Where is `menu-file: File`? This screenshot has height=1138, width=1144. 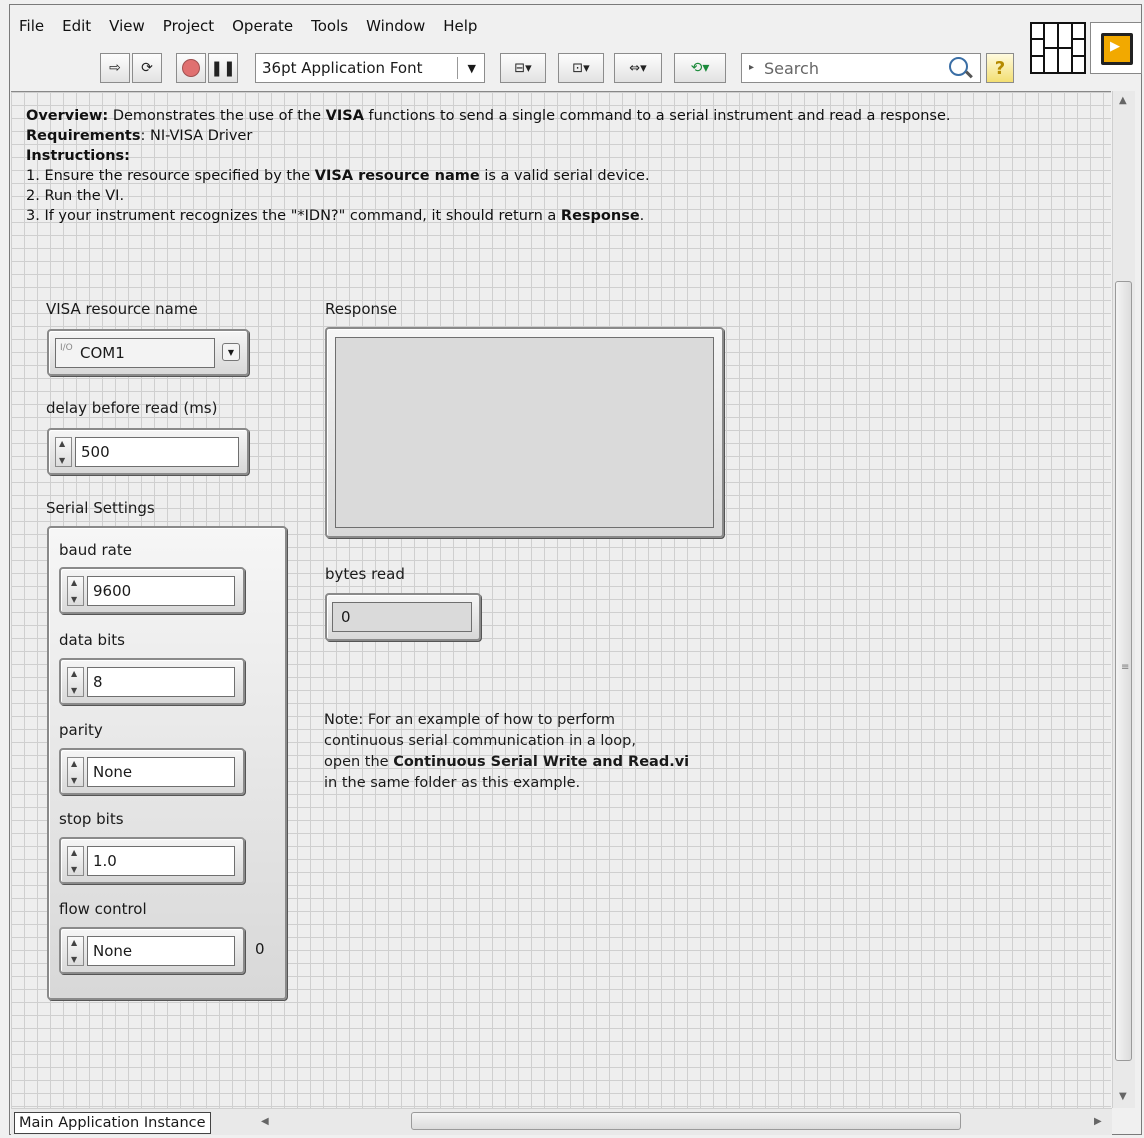
menu-file: File is located at coordinates (31, 26).